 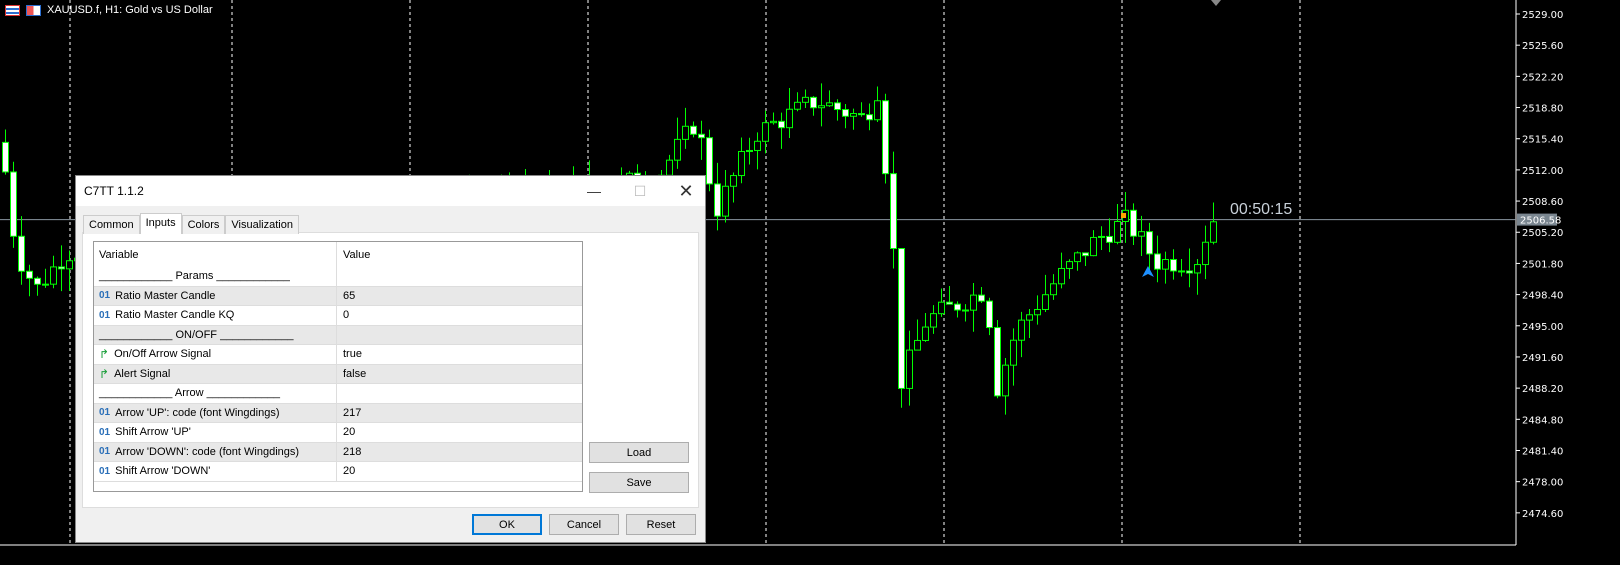 What do you see at coordinates (351, 374) in the screenshot?
I see `value-cell: false` at bounding box center [351, 374].